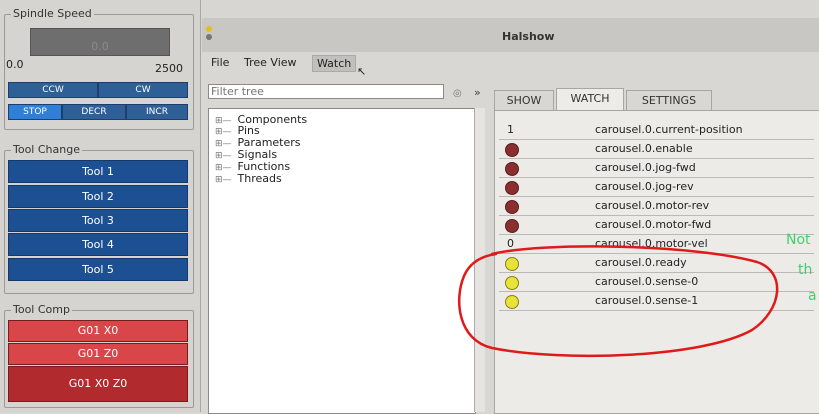  What do you see at coordinates (524, 100) in the screenshot?
I see `tab-show: SHOW` at bounding box center [524, 100].